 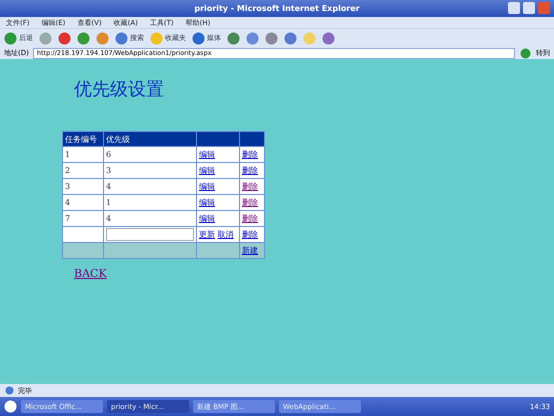 What do you see at coordinates (83, 170) in the screenshot?
I see `table-cell: 2` at bounding box center [83, 170].